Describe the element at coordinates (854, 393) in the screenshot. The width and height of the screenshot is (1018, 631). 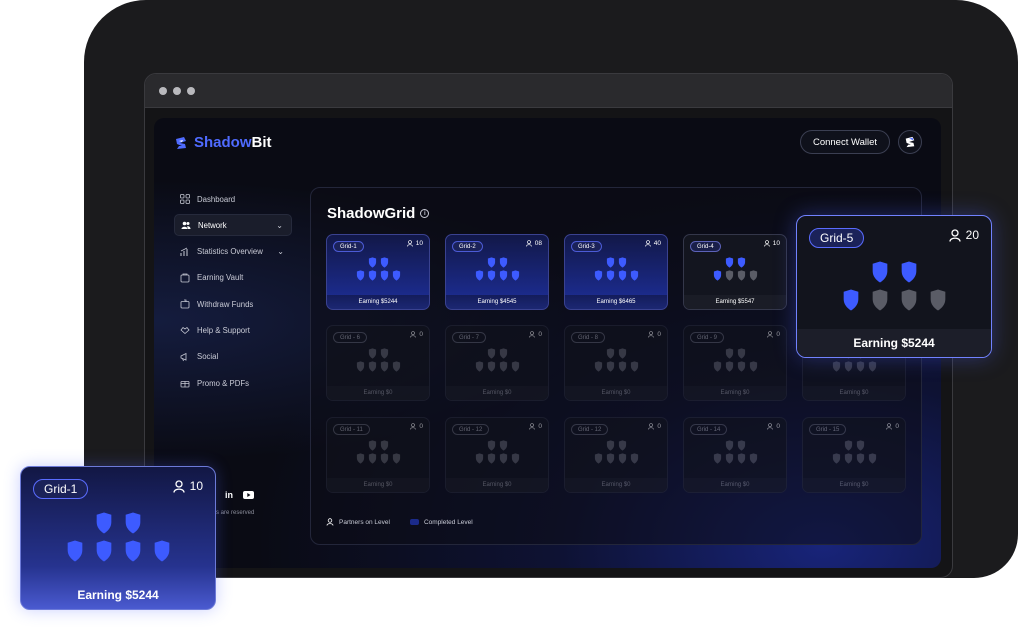
I see `earning-amount: Earning $0` at that location.